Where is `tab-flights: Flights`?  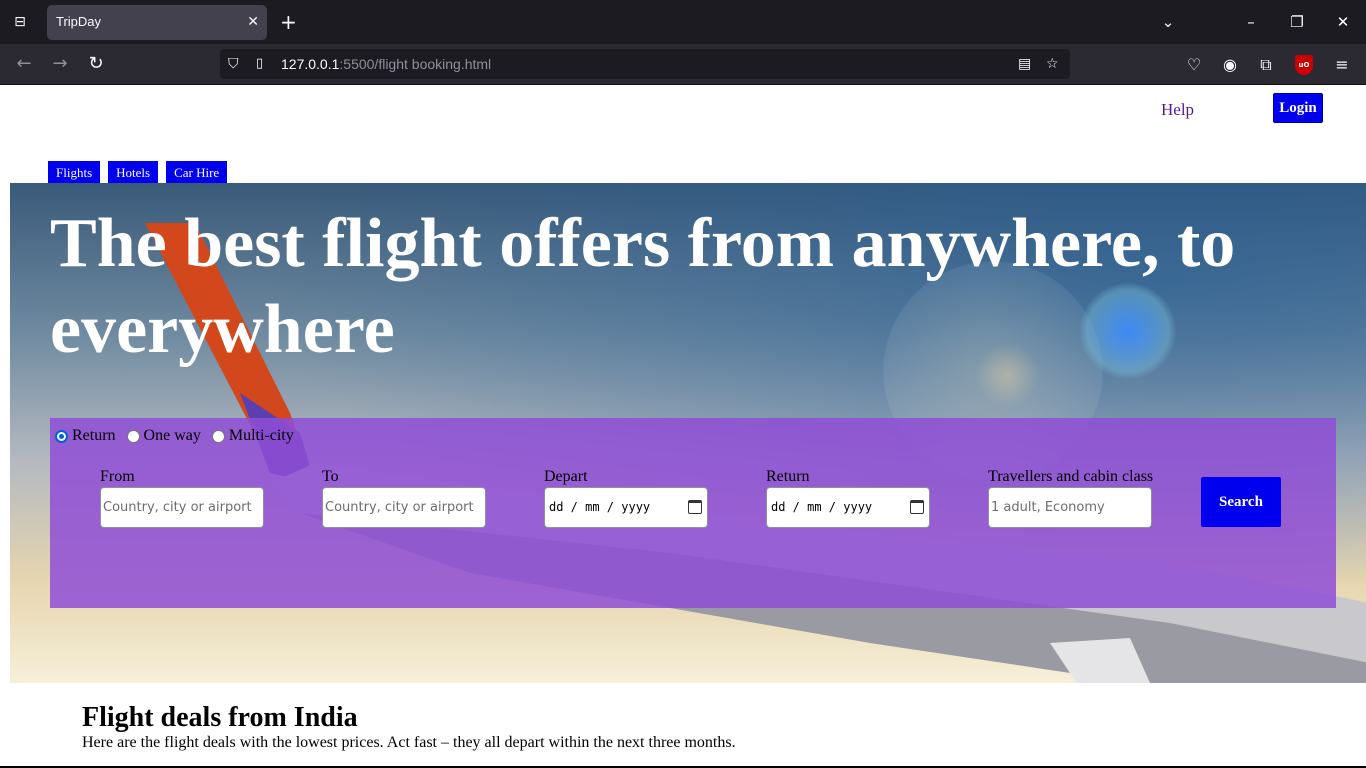
tab-flights: Flights is located at coordinates (74, 172).